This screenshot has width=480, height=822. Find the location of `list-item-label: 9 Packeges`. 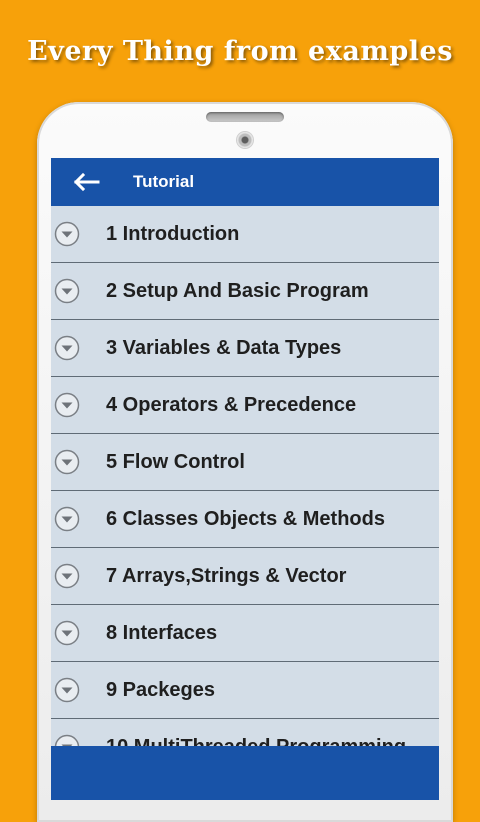

list-item-label: 9 Packeges is located at coordinates (160, 690).